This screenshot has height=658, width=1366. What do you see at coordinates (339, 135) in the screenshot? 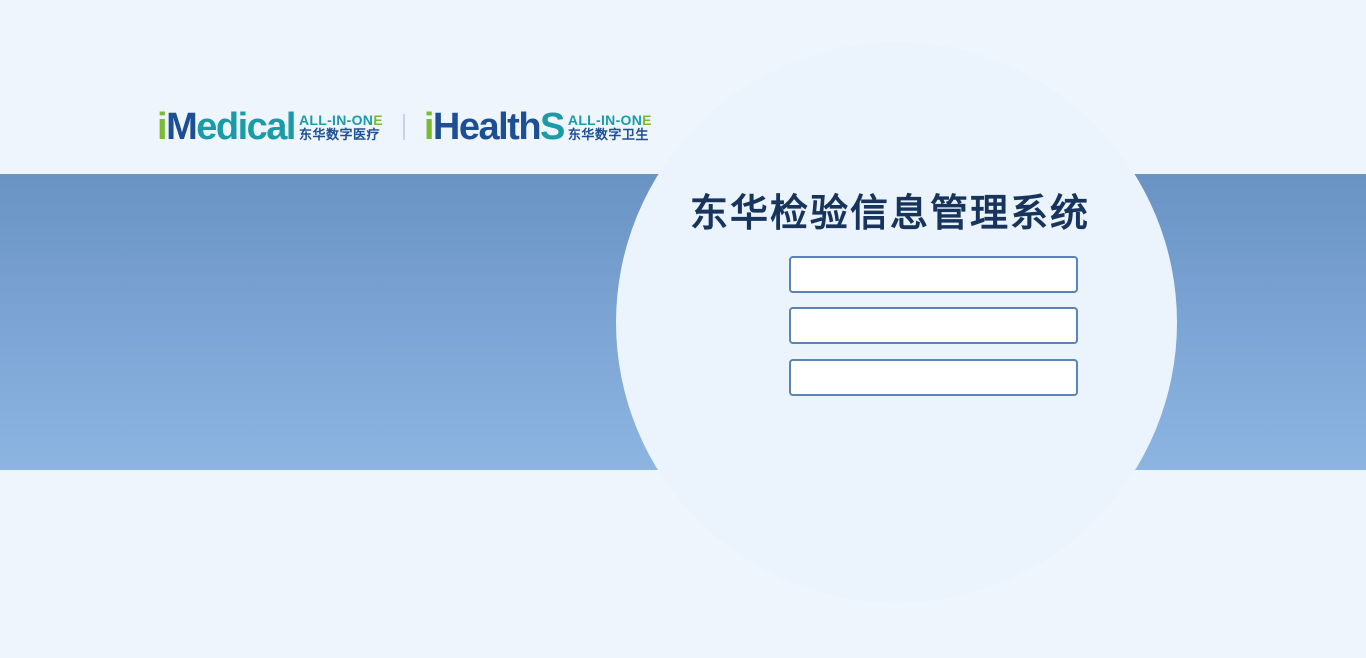
I see `imedical-tagline-cn: 东华数字医疗` at bounding box center [339, 135].